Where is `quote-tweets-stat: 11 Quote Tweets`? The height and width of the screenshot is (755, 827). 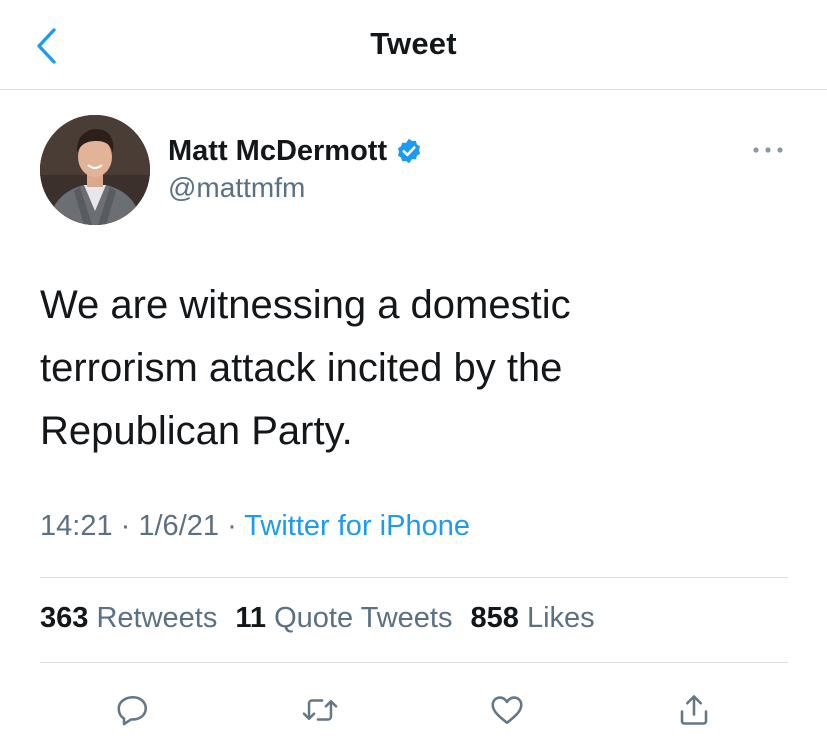
quote-tweets-stat: 11 Quote Tweets is located at coordinates (343, 618).